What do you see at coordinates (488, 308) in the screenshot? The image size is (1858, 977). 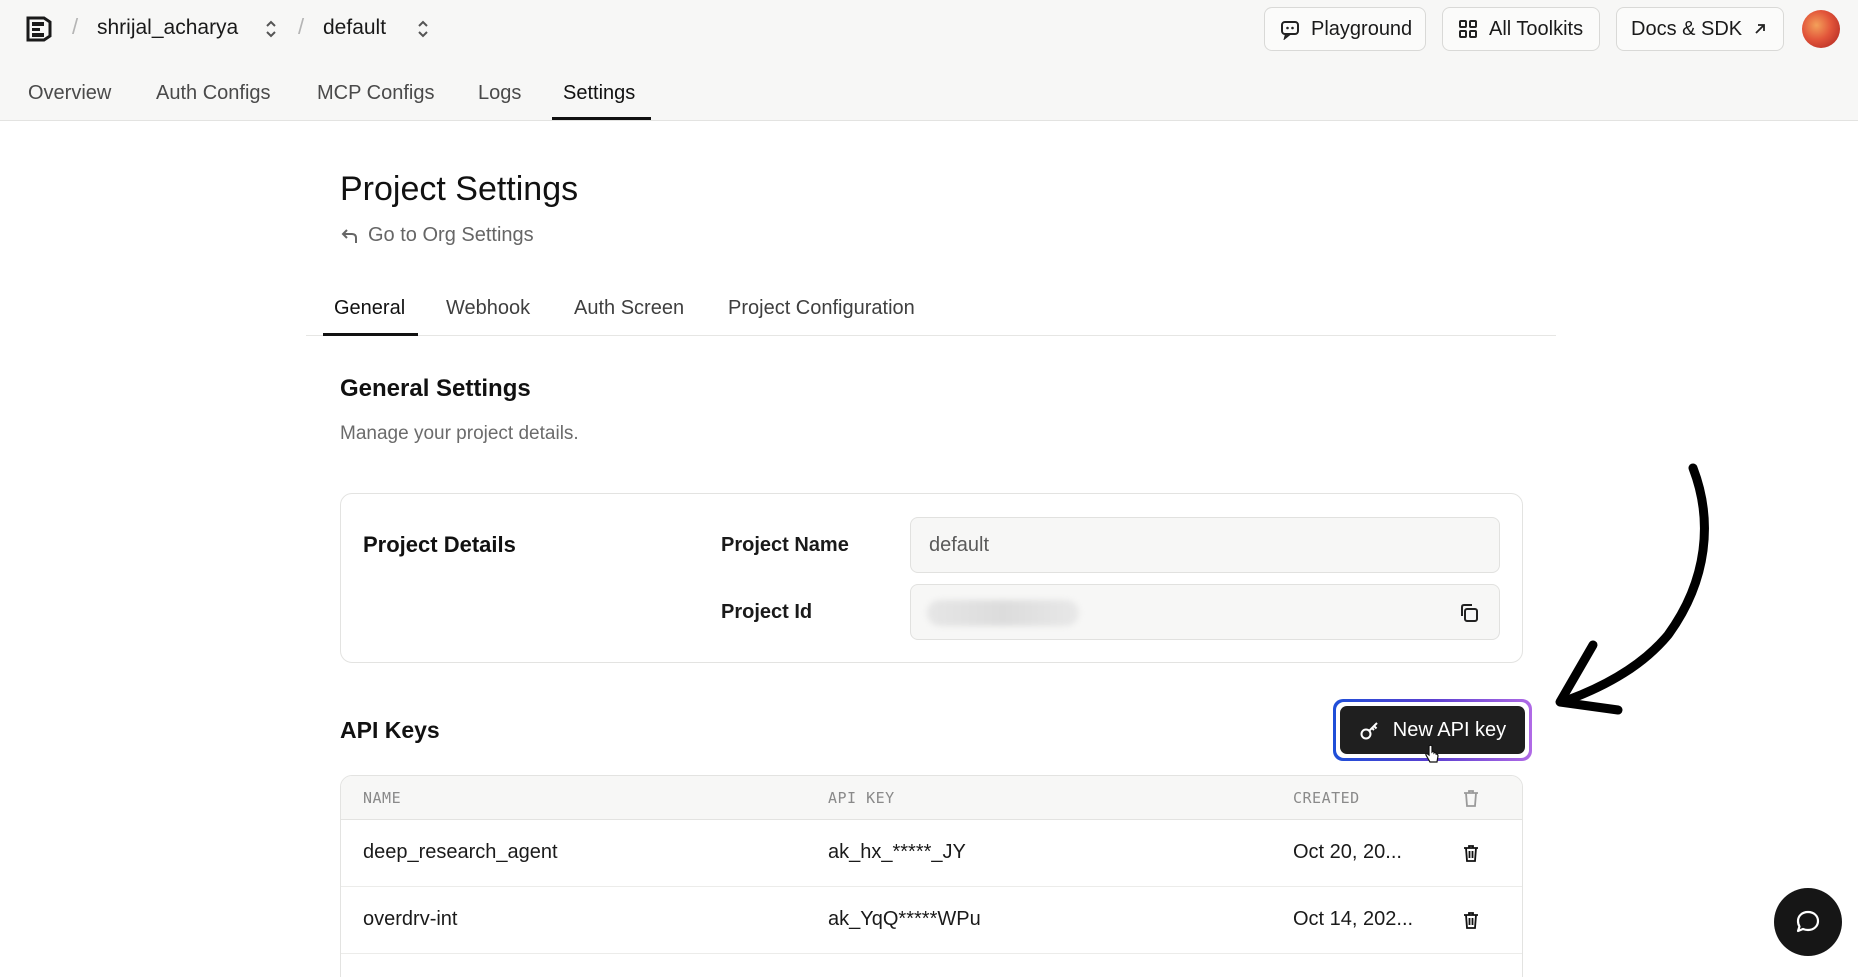 I see `tab-webhook: Webhook` at bounding box center [488, 308].